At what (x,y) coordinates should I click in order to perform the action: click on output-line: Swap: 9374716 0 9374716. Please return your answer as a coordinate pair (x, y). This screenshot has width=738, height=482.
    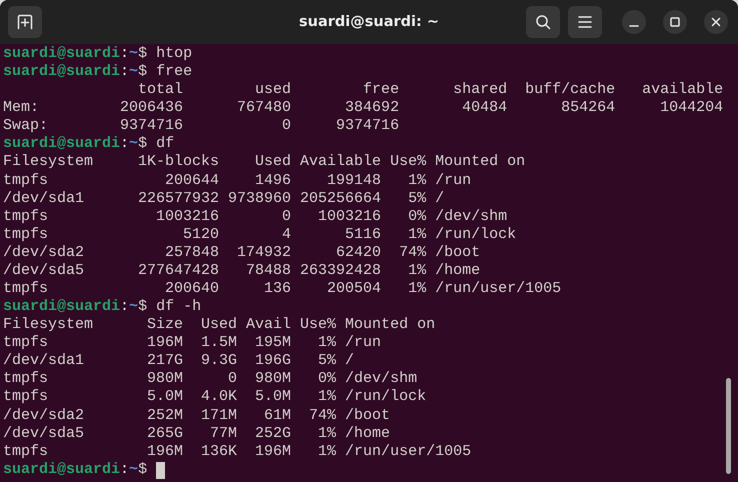
    Looking at the image, I should click on (201, 126).